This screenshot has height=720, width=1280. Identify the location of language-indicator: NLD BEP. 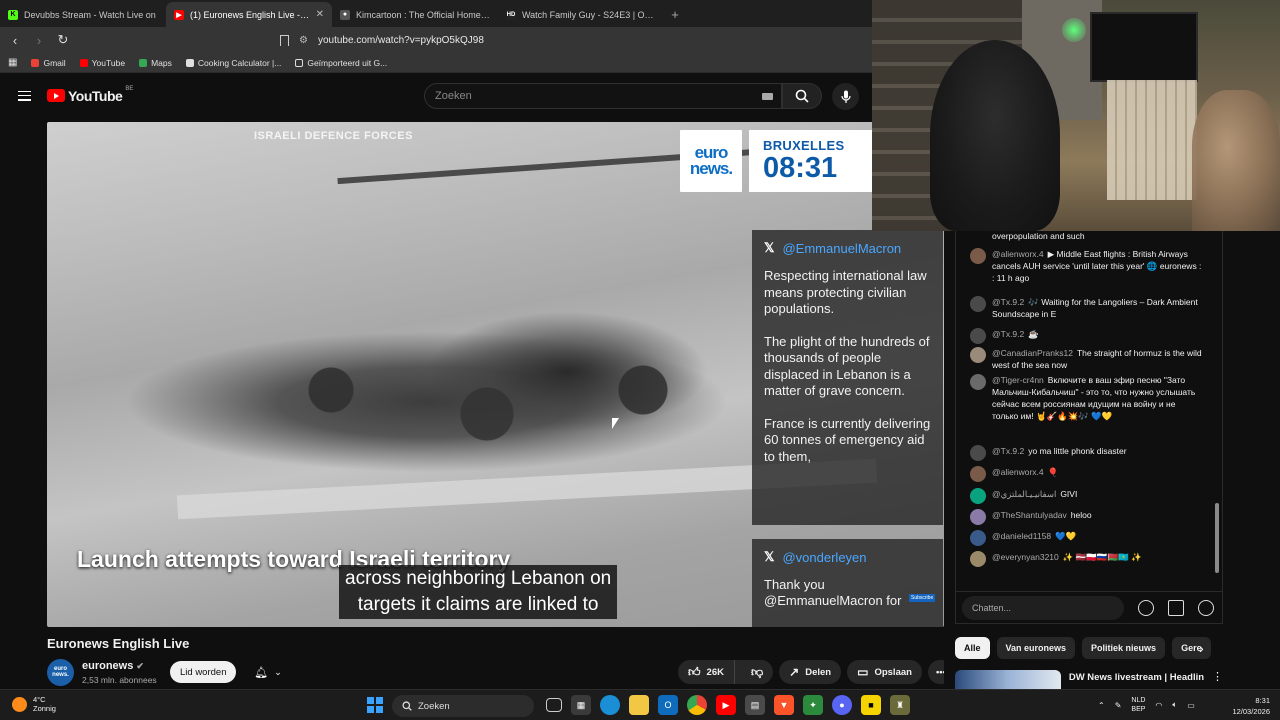
(1138, 705).